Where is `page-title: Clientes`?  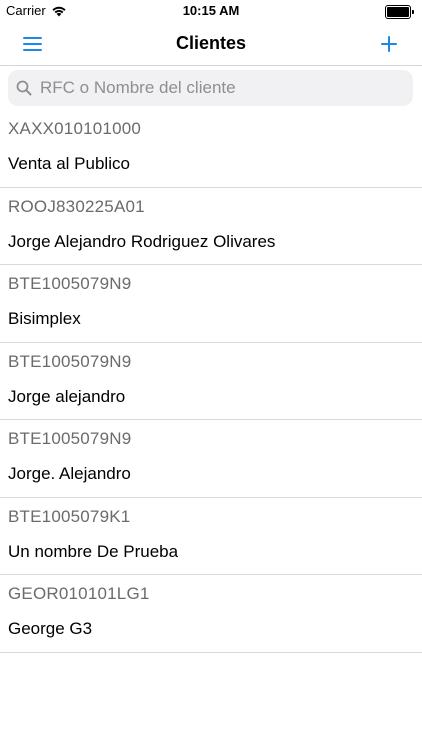
page-title: Clientes is located at coordinates (211, 43).